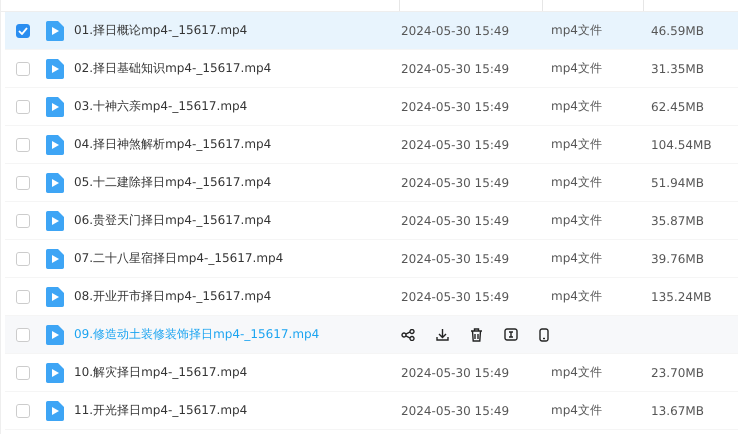 Image resolution: width=738 pixels, height=434 pixels. What do you see at coordinates (544, 335) in the screenshot?
I see `phone-icon` at bounding box center [544, 335].